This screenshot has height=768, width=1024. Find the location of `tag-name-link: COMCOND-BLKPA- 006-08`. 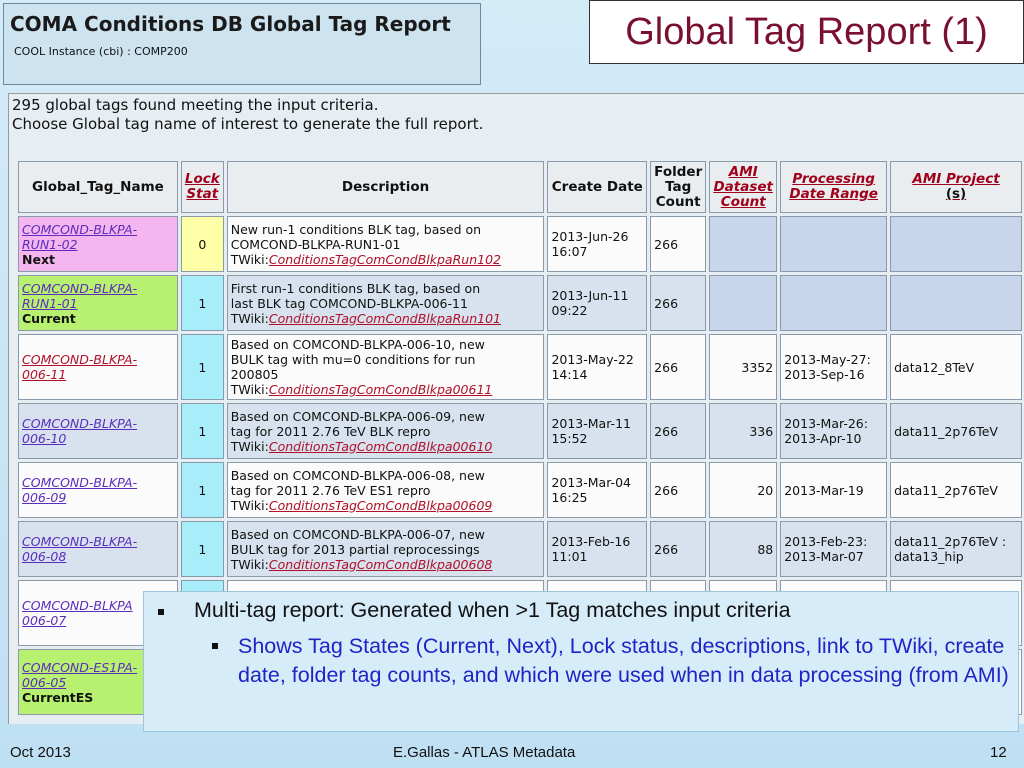

tag-name-link: COMCOND-BLKPA- 006-08 is located at coordinates (79, 549).